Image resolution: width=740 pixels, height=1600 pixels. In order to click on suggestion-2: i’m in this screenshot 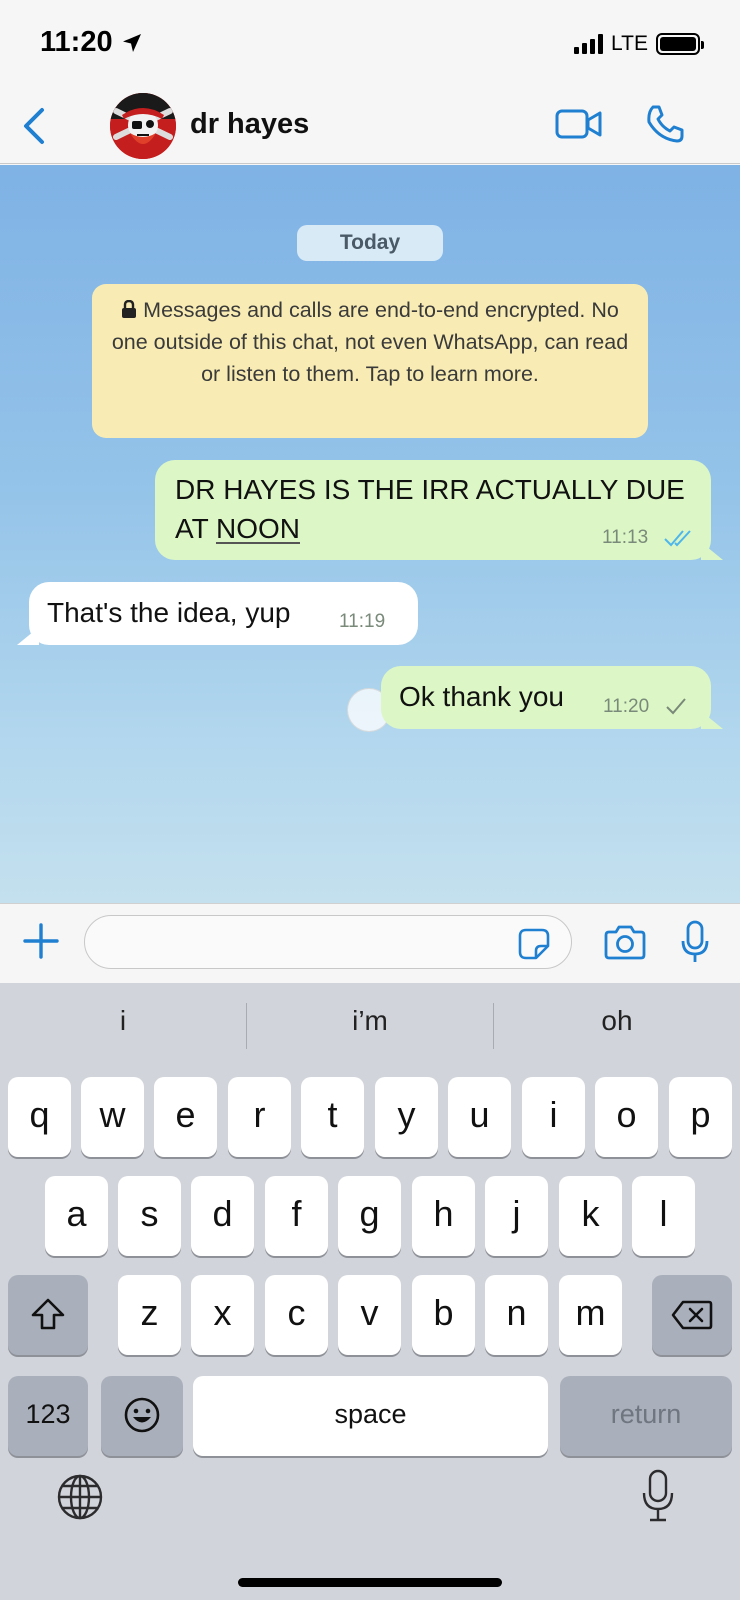, I will do `click(370, 1021)`.